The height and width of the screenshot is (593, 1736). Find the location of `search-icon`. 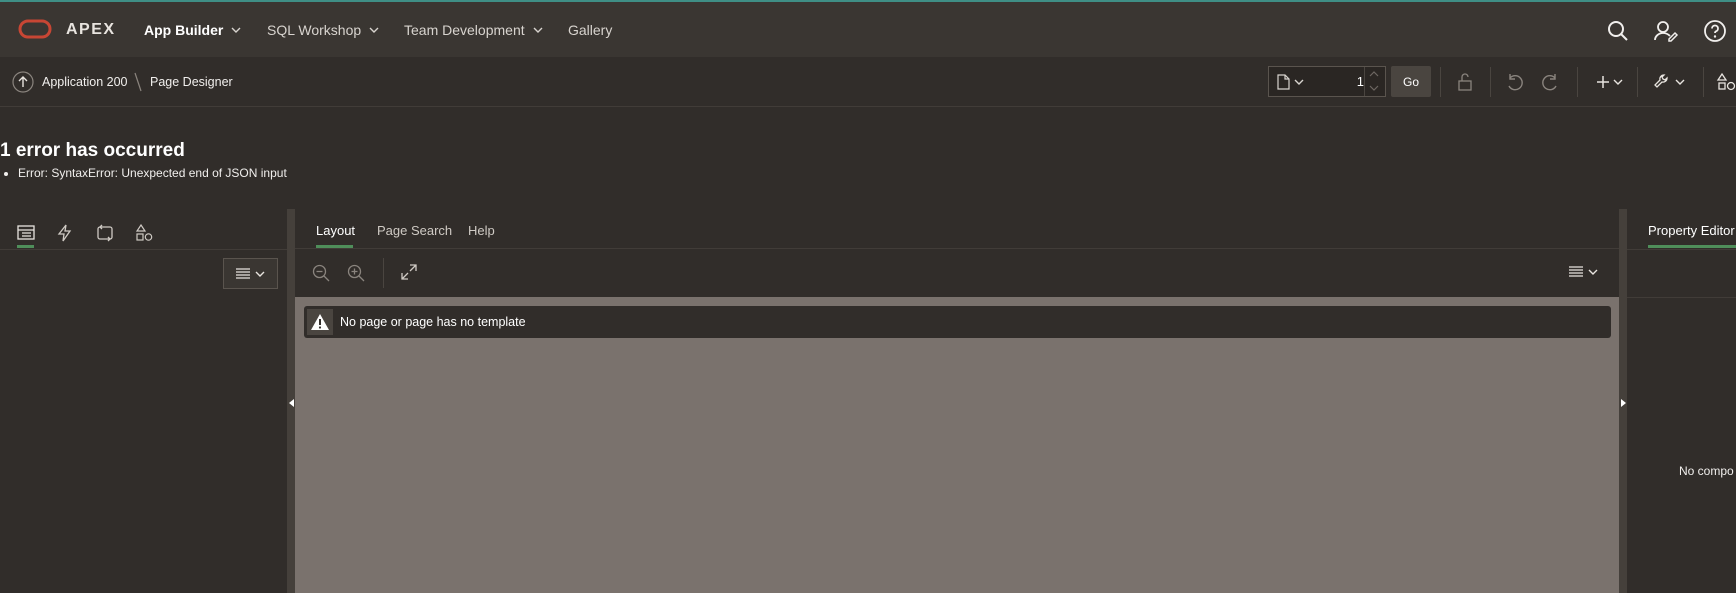

search-icon is located at coordinates (1618, 31).